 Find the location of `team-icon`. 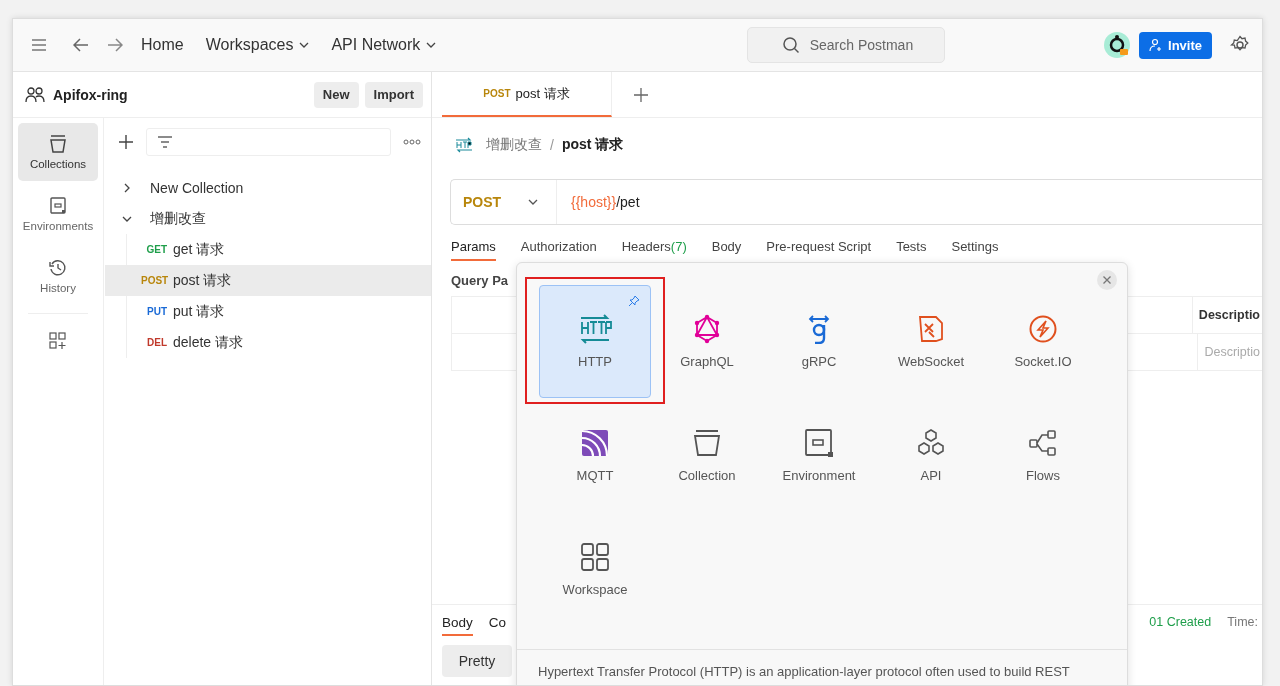

team-icon is located at coordinates (35, 94).